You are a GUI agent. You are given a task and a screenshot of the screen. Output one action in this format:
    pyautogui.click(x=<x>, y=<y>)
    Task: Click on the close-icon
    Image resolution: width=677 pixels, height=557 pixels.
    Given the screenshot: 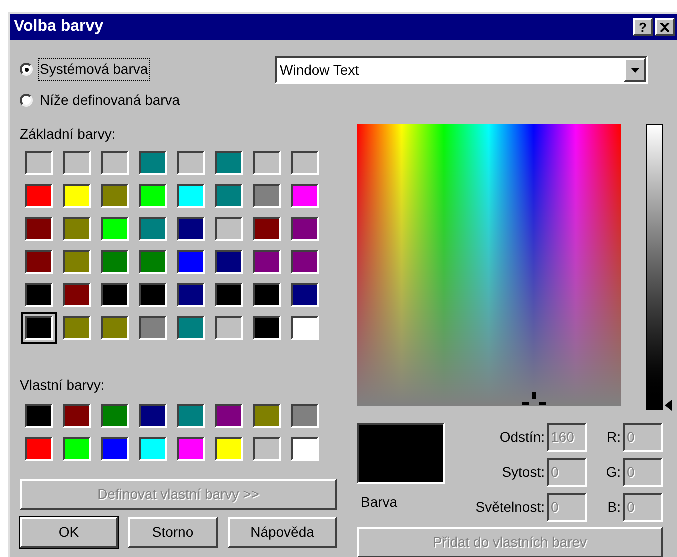 What is the action you would take?
    pyautogui.click(x=665, y=27)
    